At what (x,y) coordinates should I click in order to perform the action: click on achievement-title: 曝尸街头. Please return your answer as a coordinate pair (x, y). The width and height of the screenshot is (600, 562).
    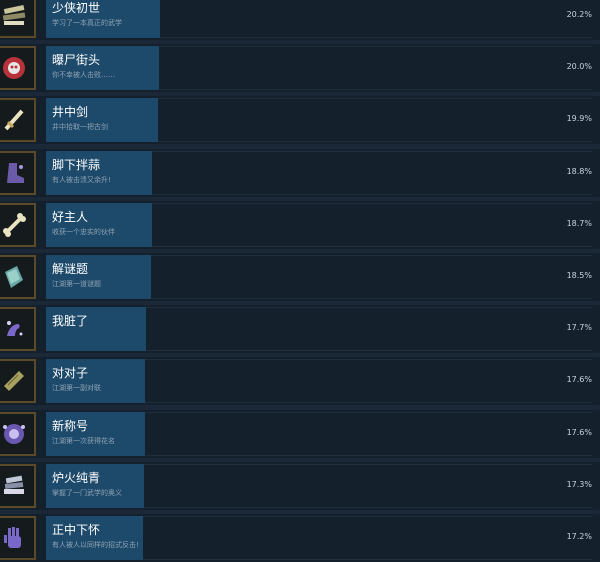
    Looking at the image, I should click on (76, 60).